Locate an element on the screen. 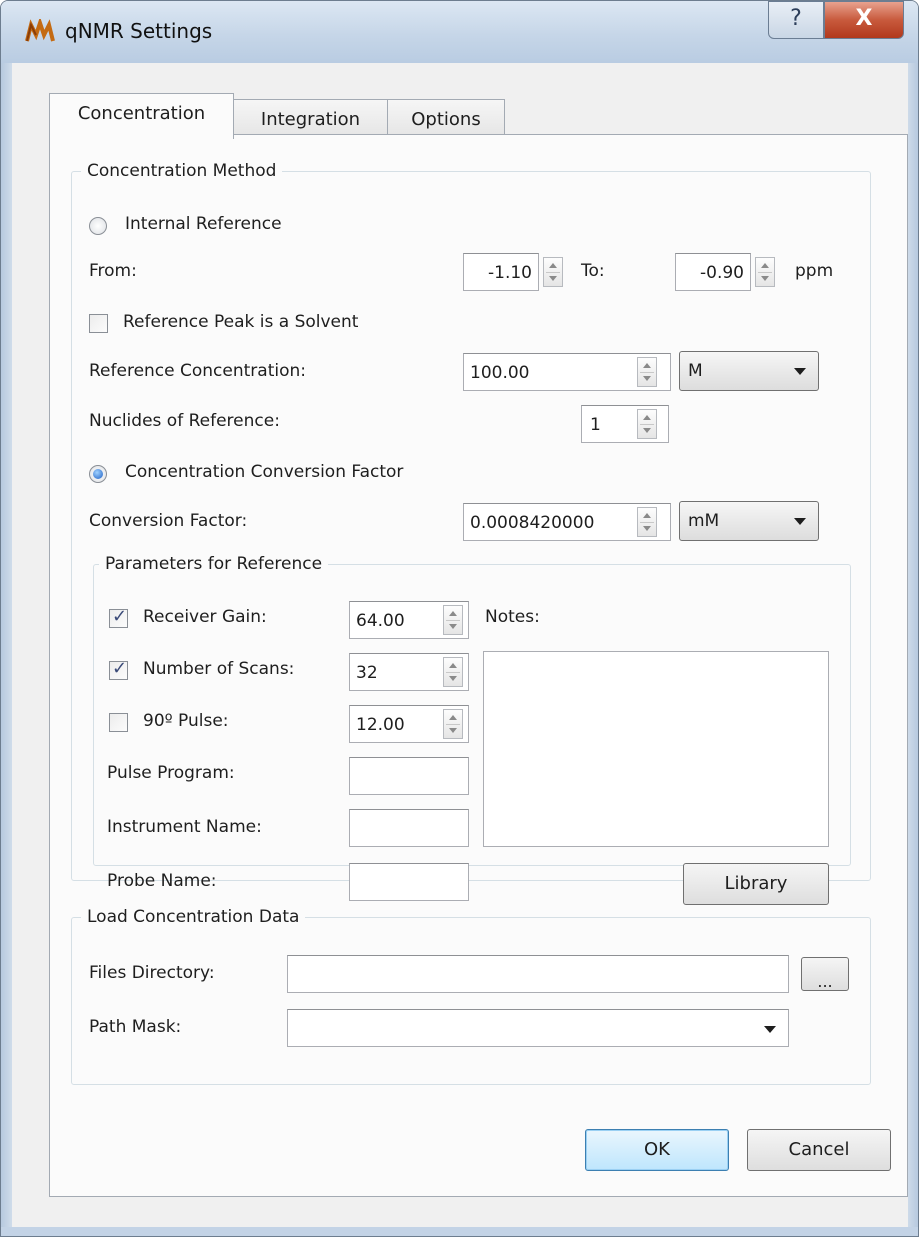  probe-name-input is located at coordinates (409, 882).